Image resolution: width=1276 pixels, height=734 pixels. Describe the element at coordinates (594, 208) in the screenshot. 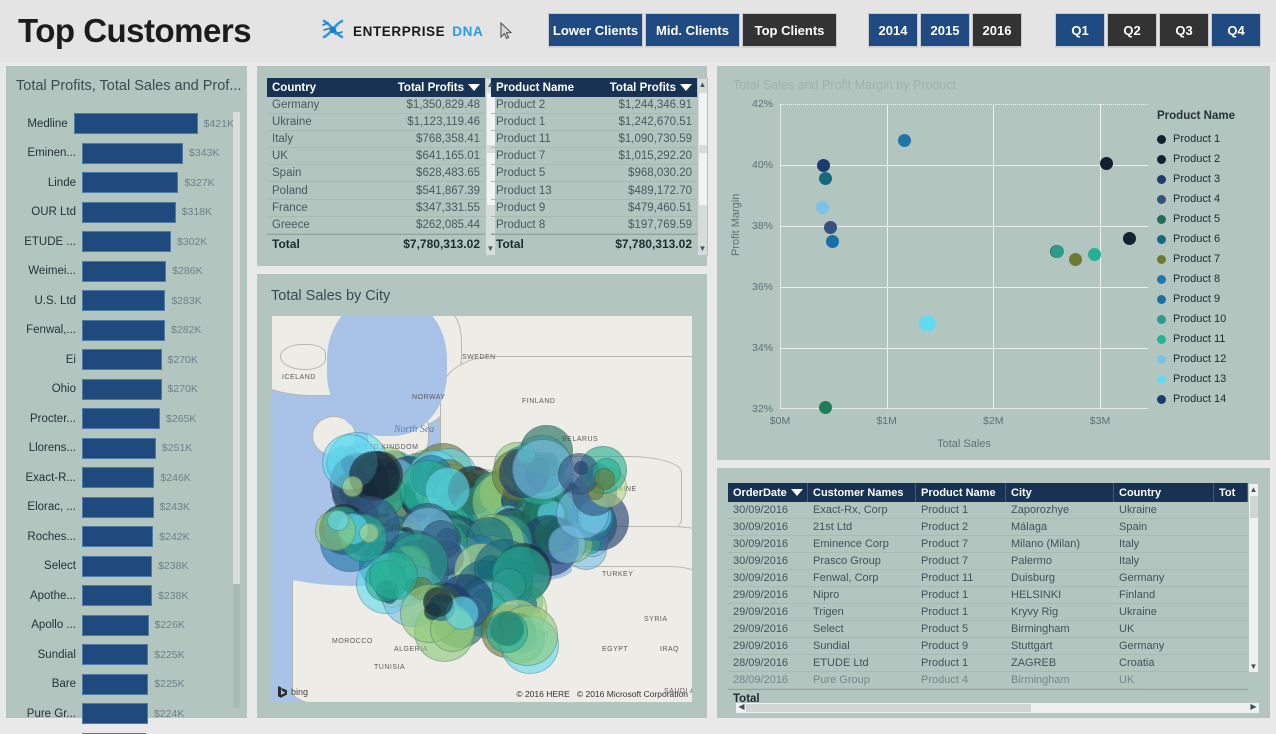

I see `product-row: Product 9 $479,460.51` at that location.